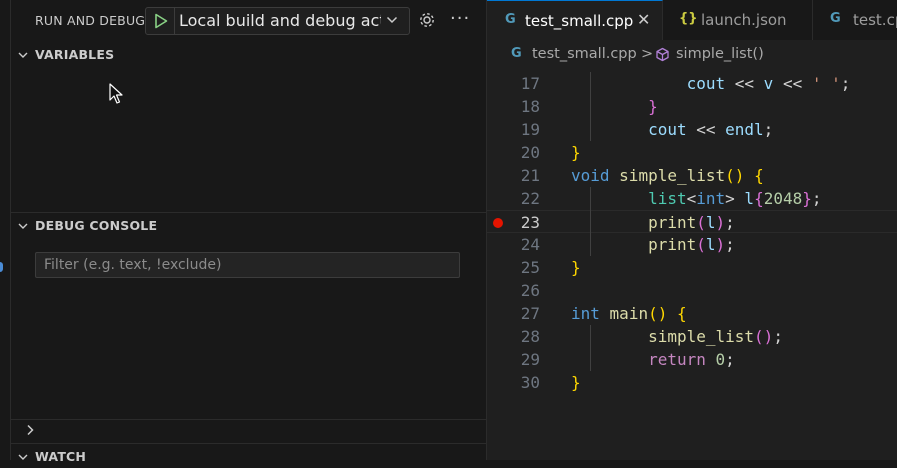 The height and width of the screenshot is (468, 897). Describe the element at coordinates (715, 336) in the screenshot. I see `code-text: simple_list();` at that location.